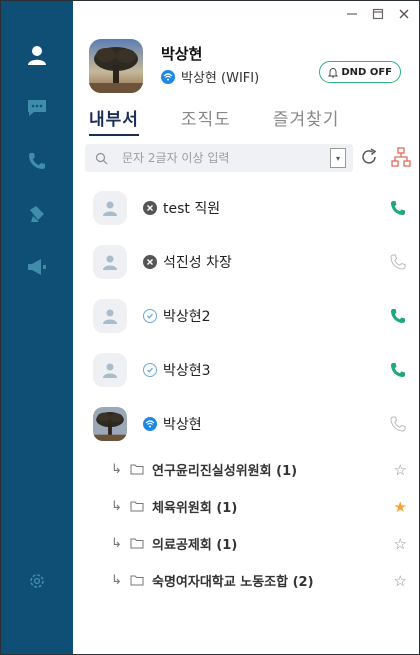 The height and width of the screenshot is (655, 420). Describe the element at coordinates (182, 425) in the screenshot. I see `contact-name: 박상현` at that location.